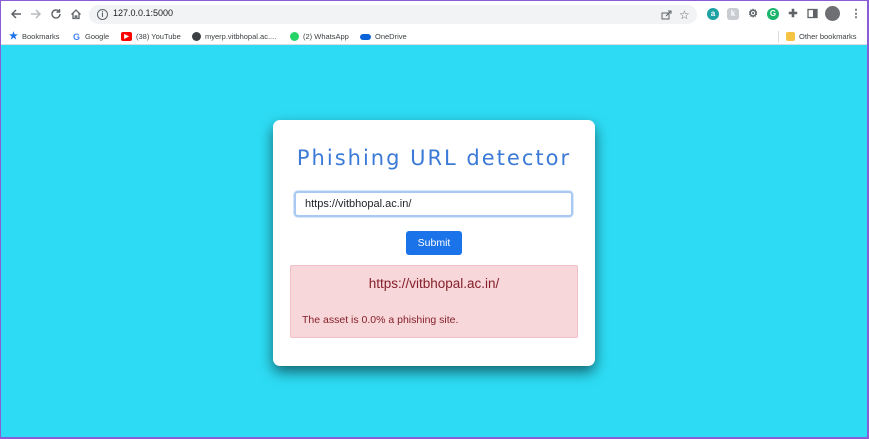 The image size is (869, 439). What do you see at coordinates (41, 36) in the screenshot?
I see `bookmark-label: Bookmarks` at bounding box center [41, 36].